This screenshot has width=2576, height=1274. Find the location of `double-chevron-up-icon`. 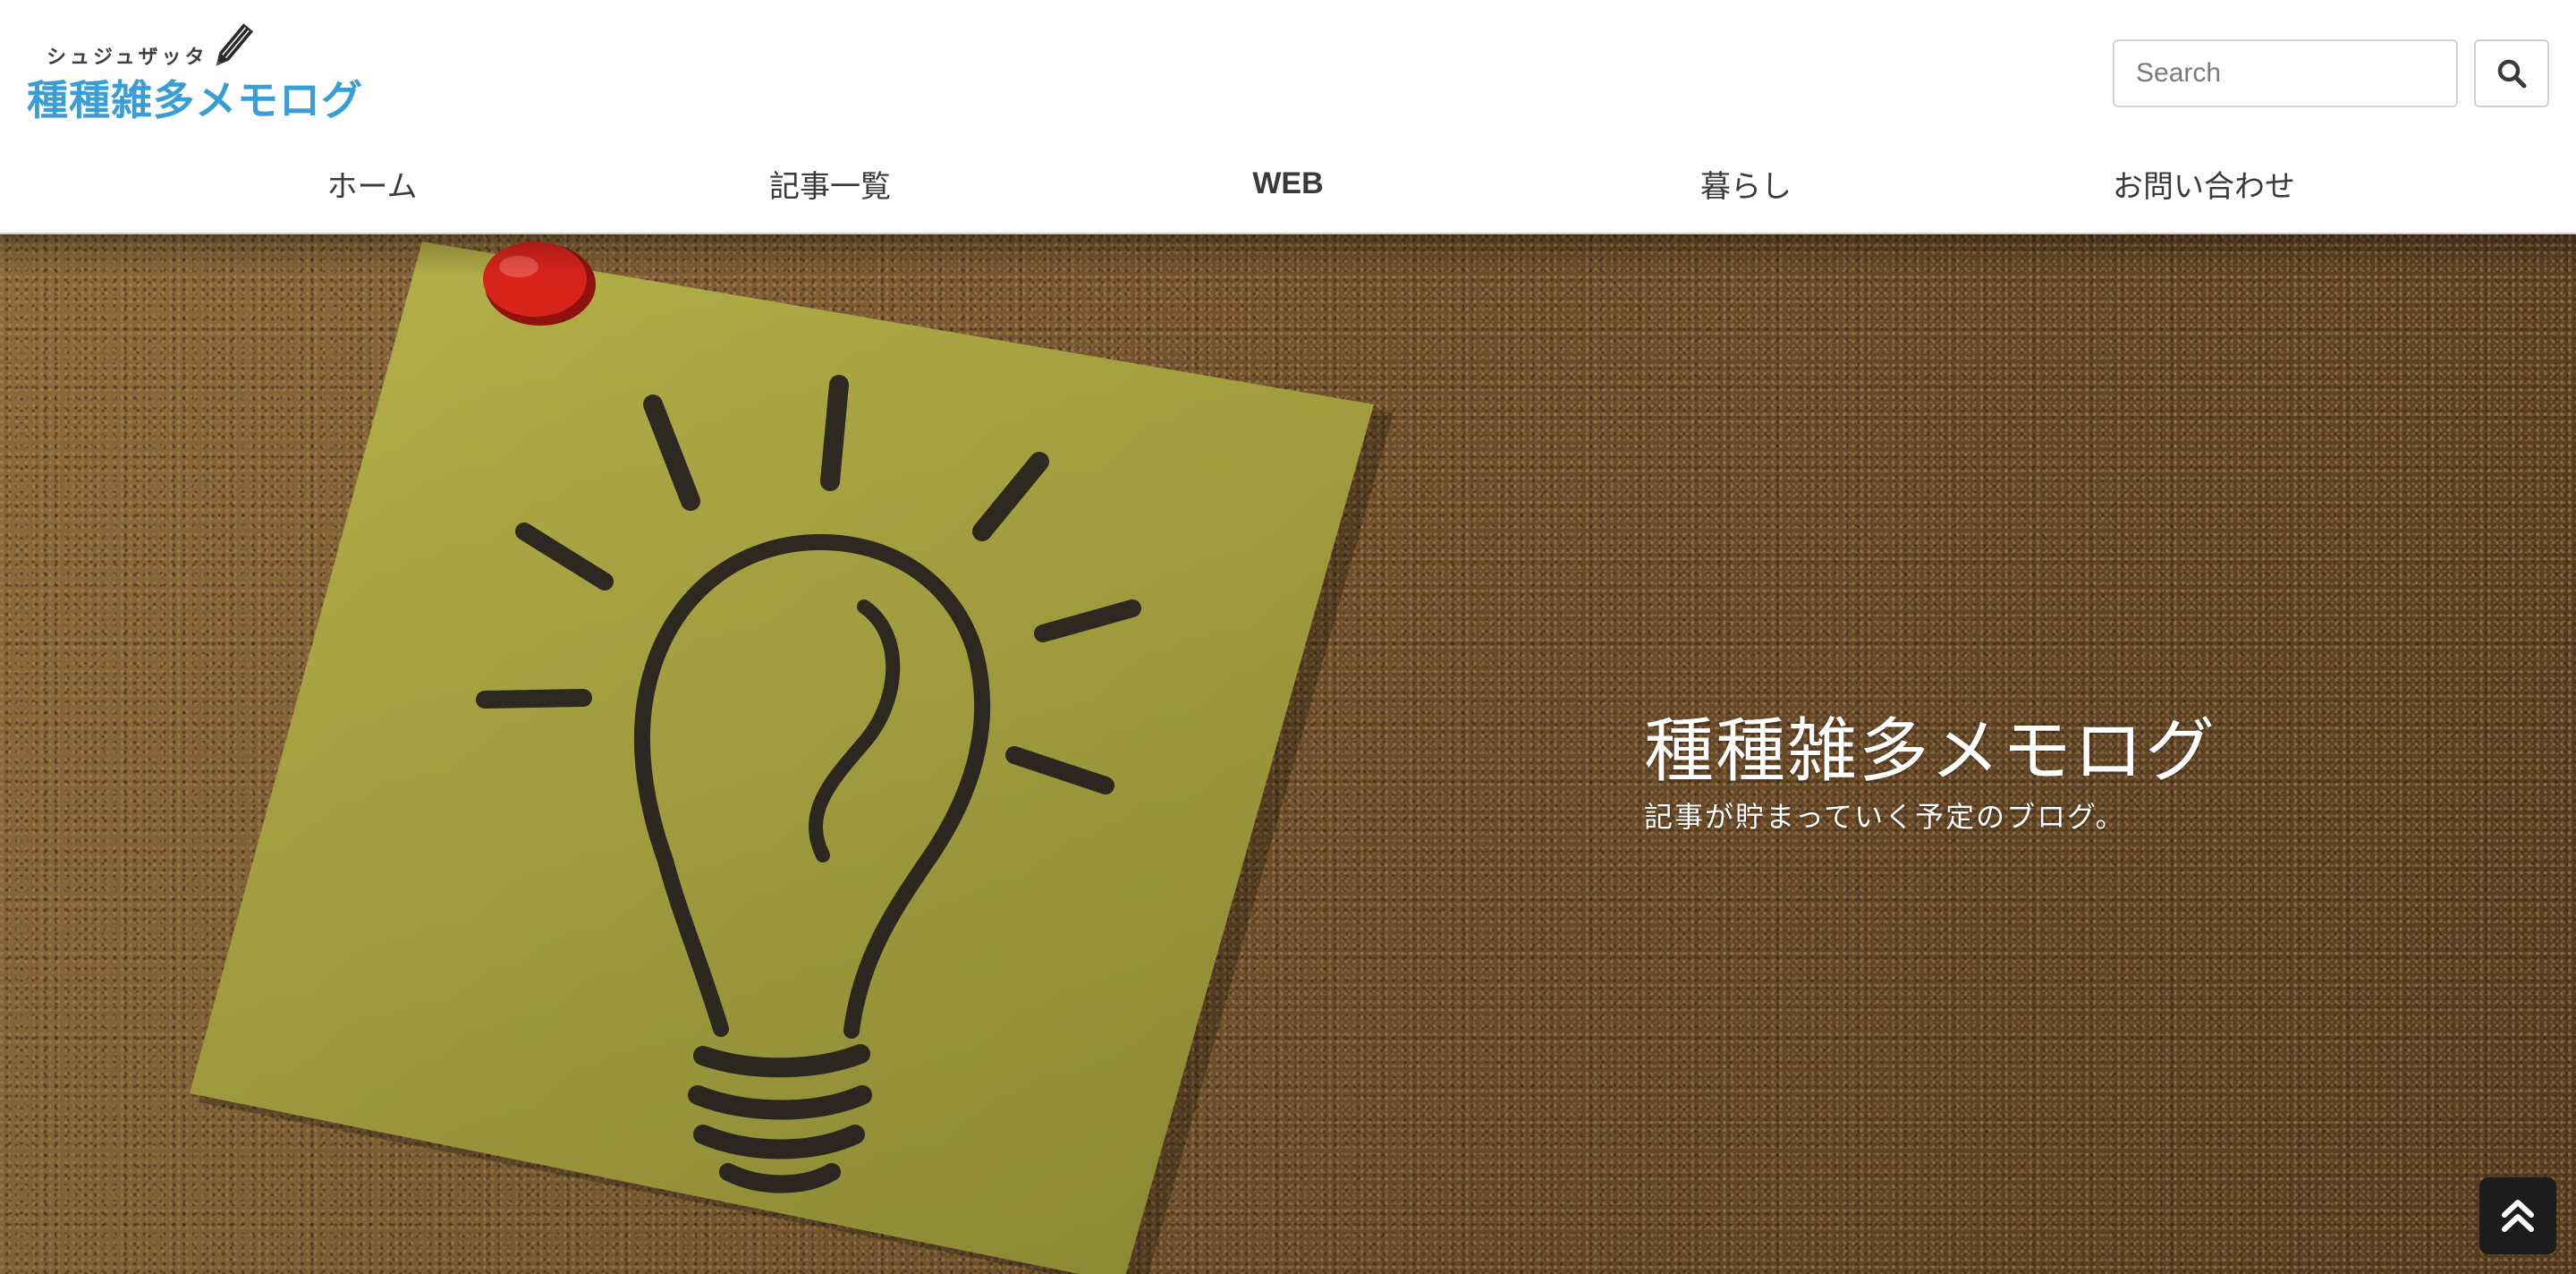

double-chevron-up-icon is located at coordinates (2518, 1216).